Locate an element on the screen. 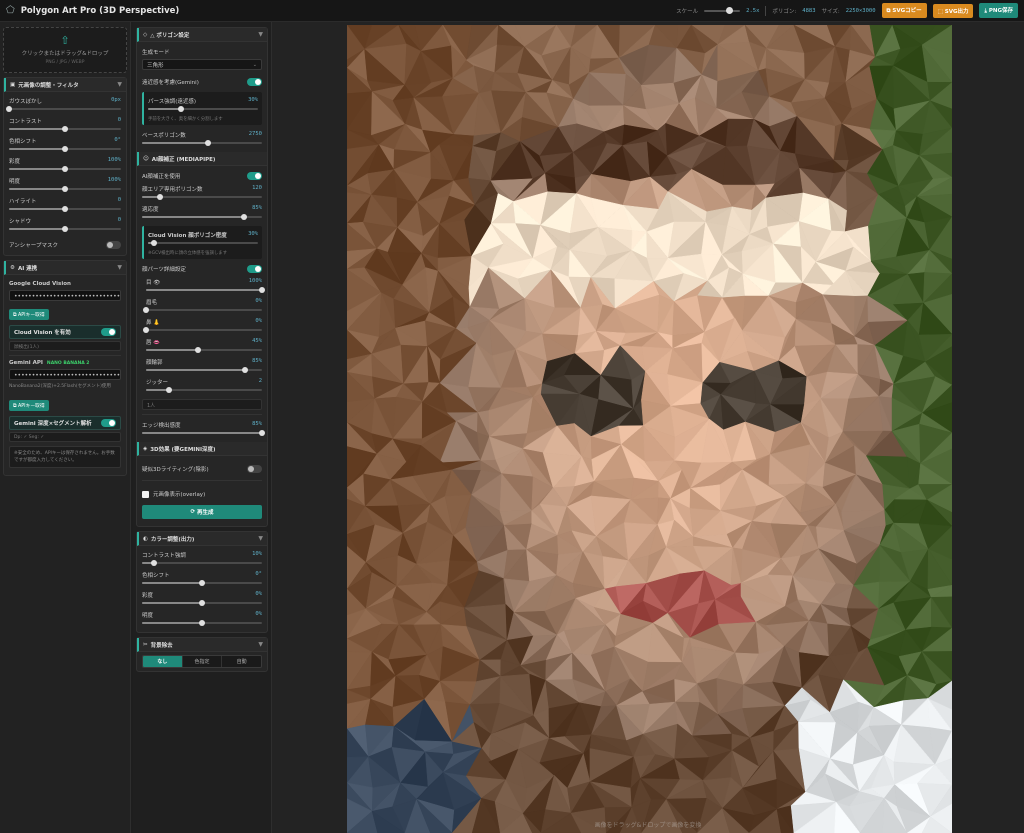  scale-label: スケール is located at coordinates (687, 11).